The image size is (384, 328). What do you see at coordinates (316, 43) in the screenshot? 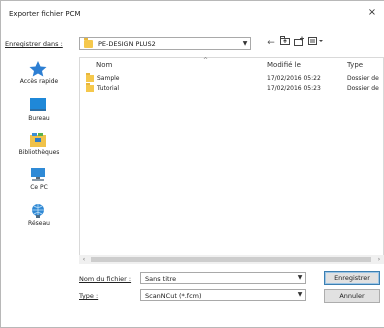
I see `view-menu-icon` at bounding box center [316, 43].